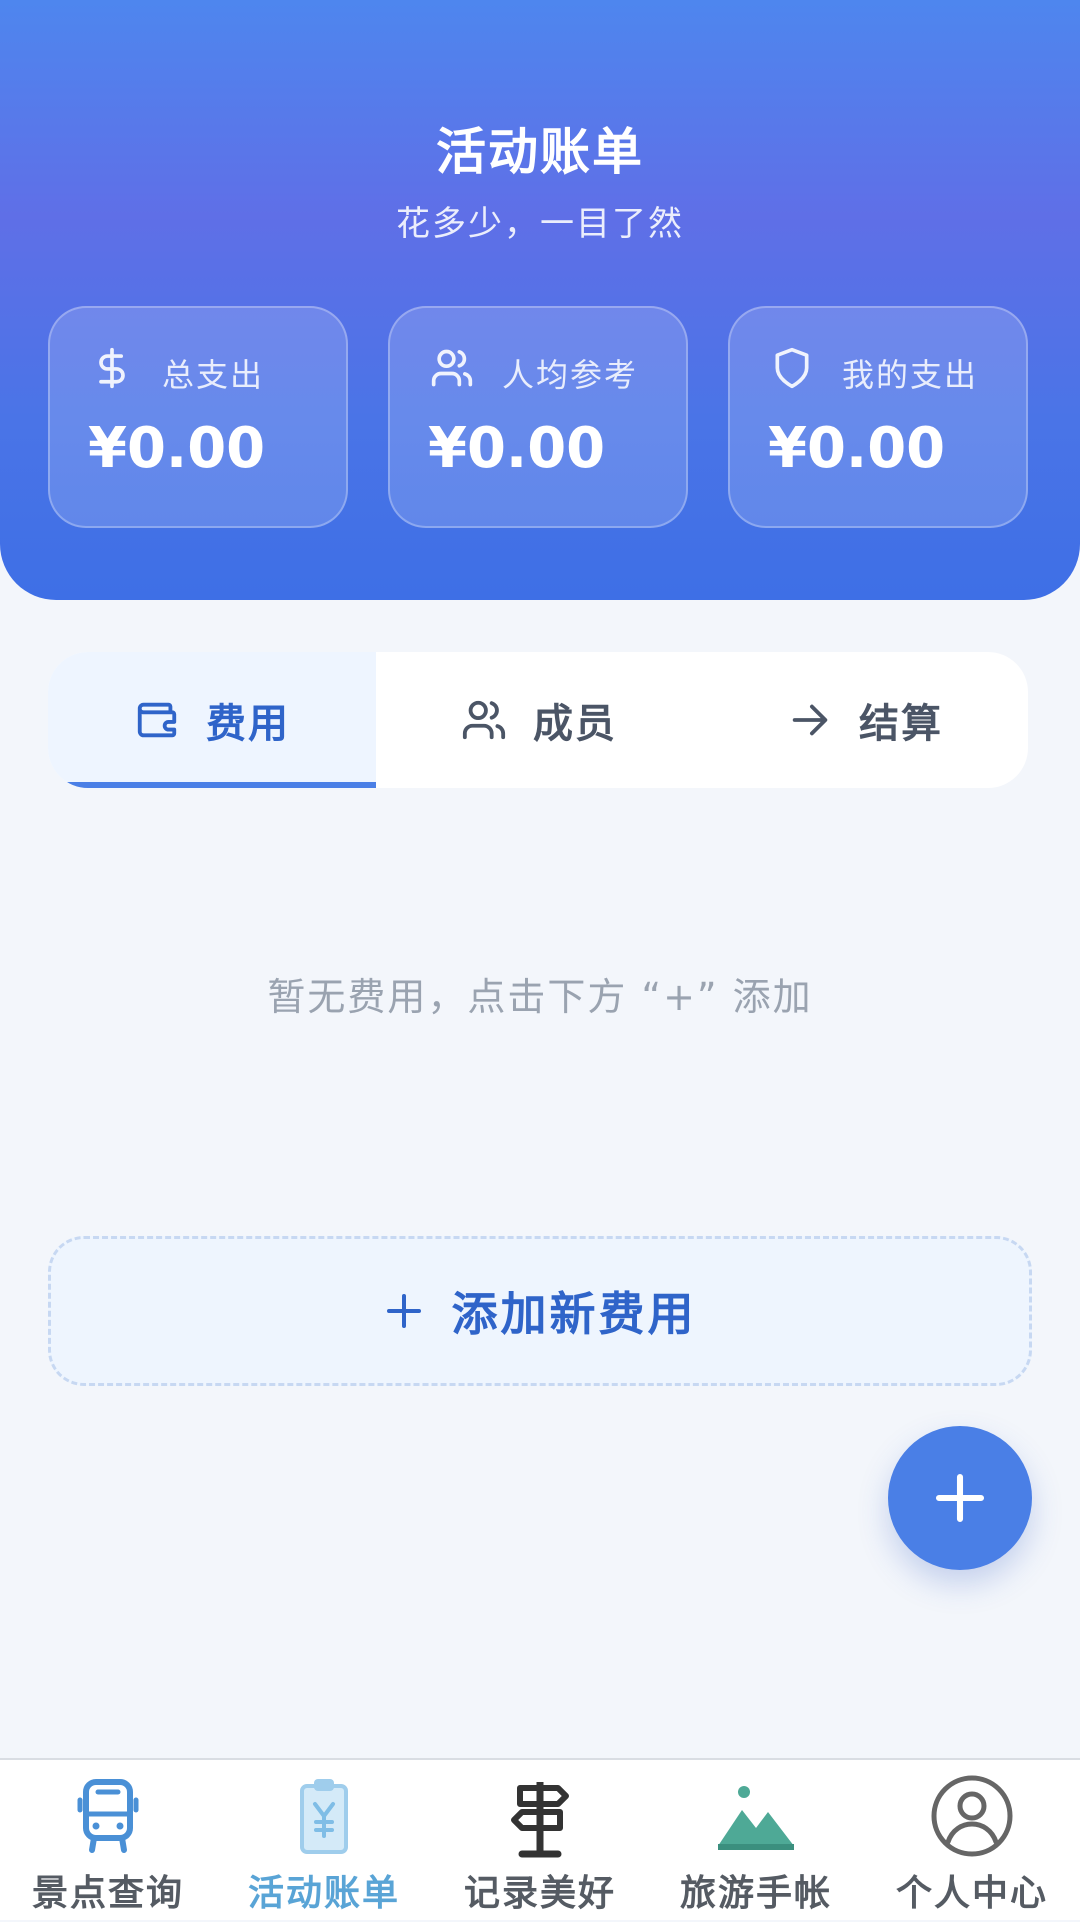 The height and width of the screenshot is (1922, 1080). I want to click on tab-members: 成员, so click(539, 720).